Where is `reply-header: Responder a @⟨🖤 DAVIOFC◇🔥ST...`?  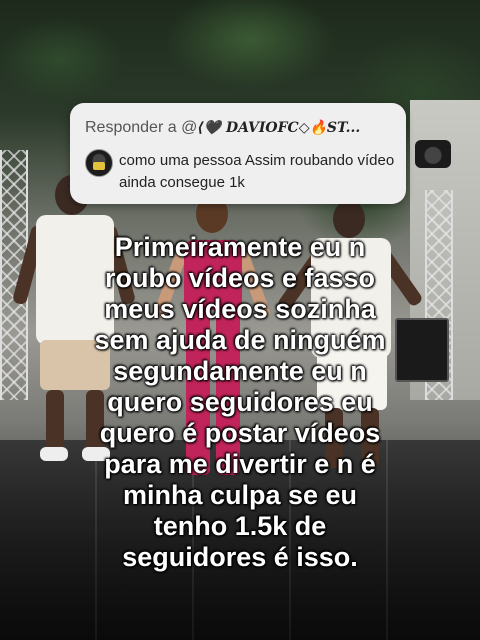
reply-header: Responder a @⟨🖤 DAVIOFC◇🔥ST... is located at coordinates (240, 128).